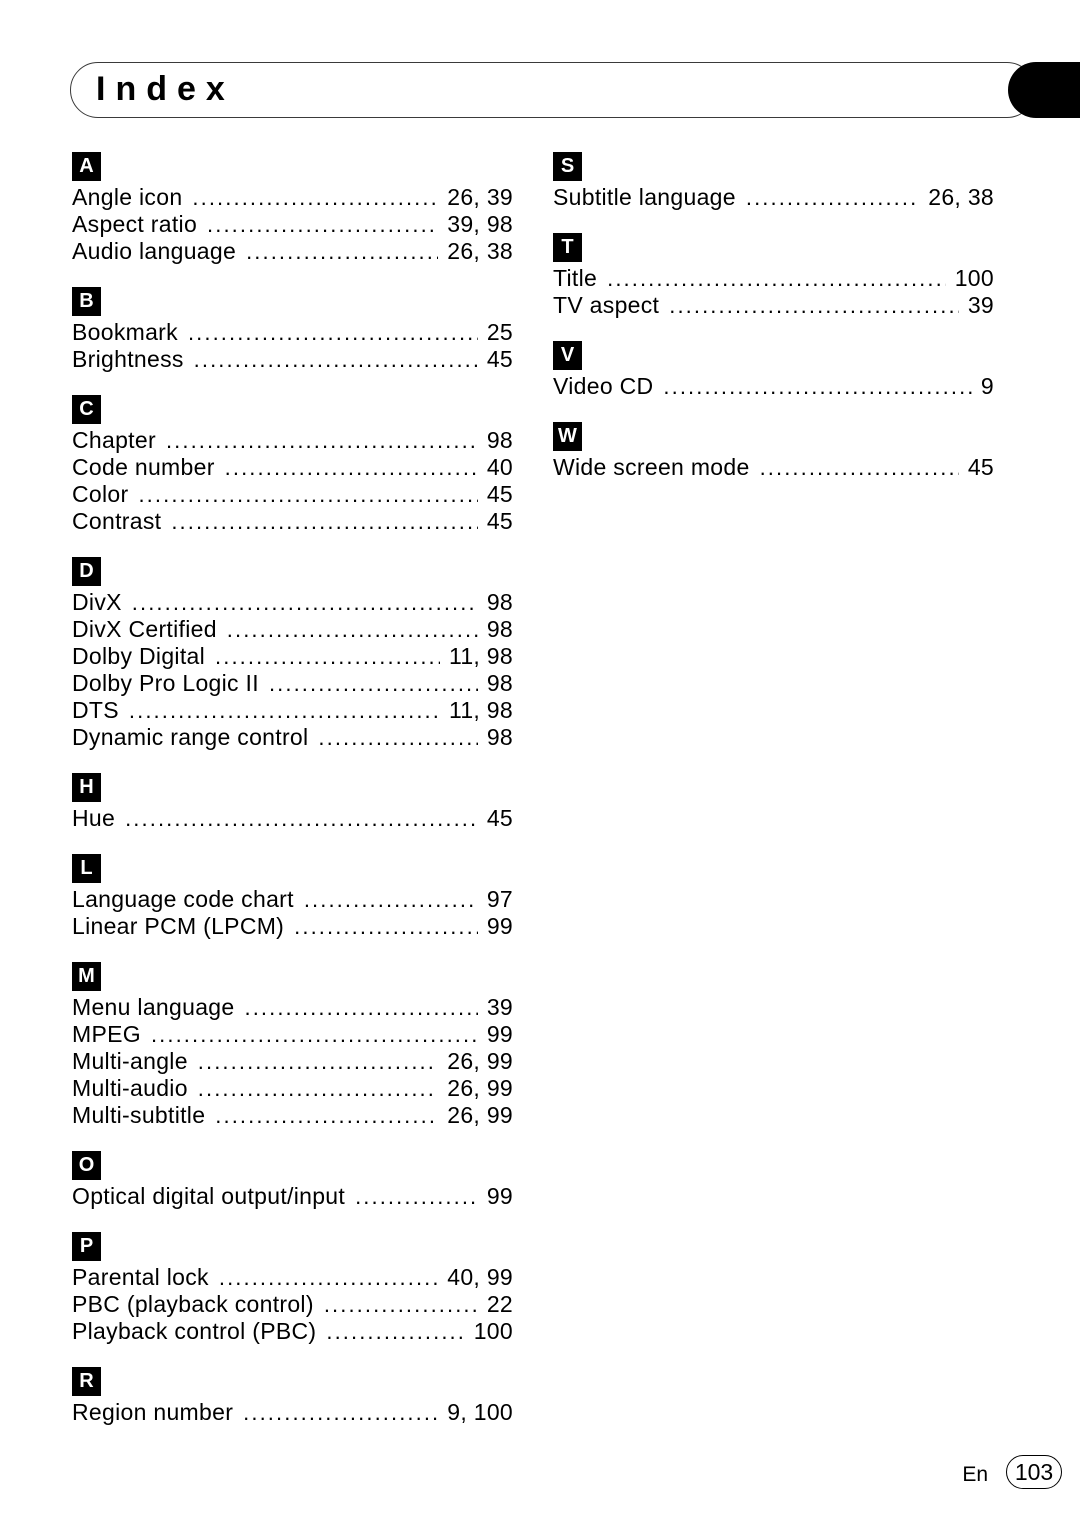 Image resolution: width=1080 pixels, height=1529 pixels. What do you see at coordinates (140, 1277) in the screenshot?
I see `index-entry-term: Parental lock` at bounding box center [140, 1277].